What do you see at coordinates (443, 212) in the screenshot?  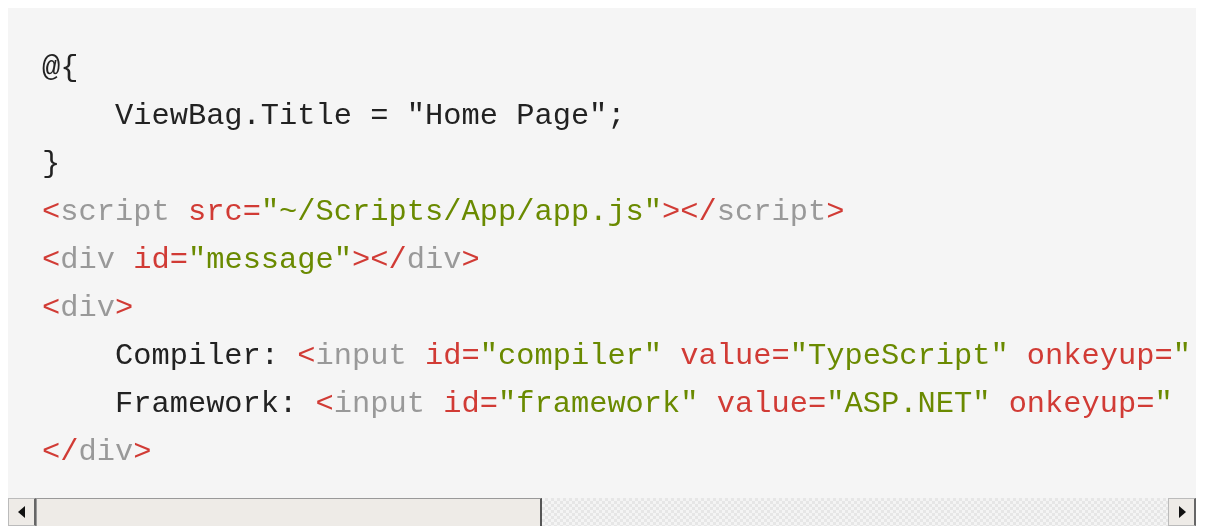 I see `code-line: <script src="~/Scripts/App/app.js"></script>` at bounding box center [443, 212].